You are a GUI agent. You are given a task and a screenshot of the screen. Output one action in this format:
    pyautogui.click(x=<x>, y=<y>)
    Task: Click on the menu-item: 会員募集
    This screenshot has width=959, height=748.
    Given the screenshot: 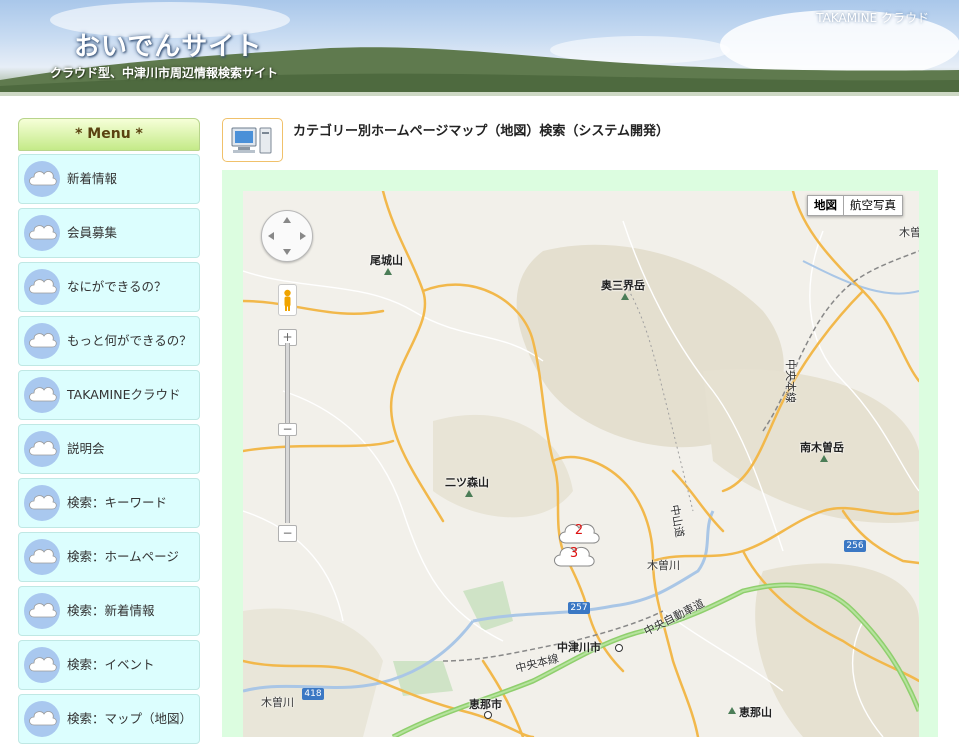 What is the action you would take?
    pyautogui.click(x=109, y=233)
    